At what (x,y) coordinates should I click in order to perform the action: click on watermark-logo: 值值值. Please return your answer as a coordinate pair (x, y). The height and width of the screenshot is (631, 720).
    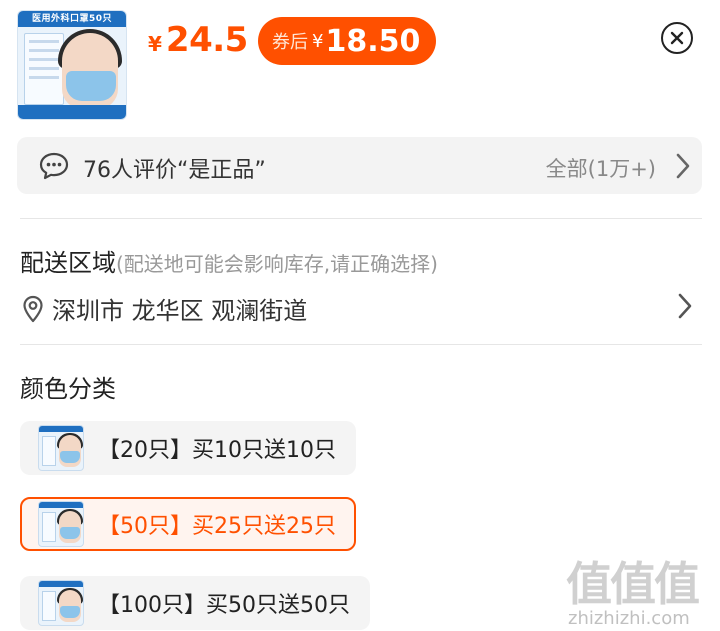
    Looking at the image, I should click on (633, 584).